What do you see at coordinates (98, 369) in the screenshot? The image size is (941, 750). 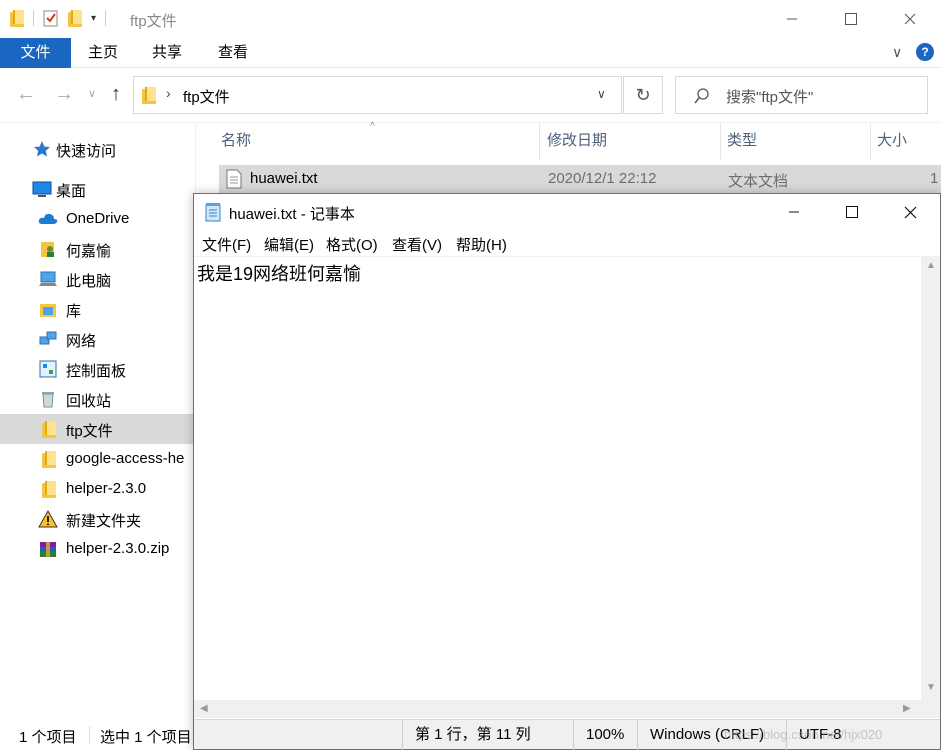 I see `sidebar-item-control-panel: 控制面板` at bounding box center [98, 369].